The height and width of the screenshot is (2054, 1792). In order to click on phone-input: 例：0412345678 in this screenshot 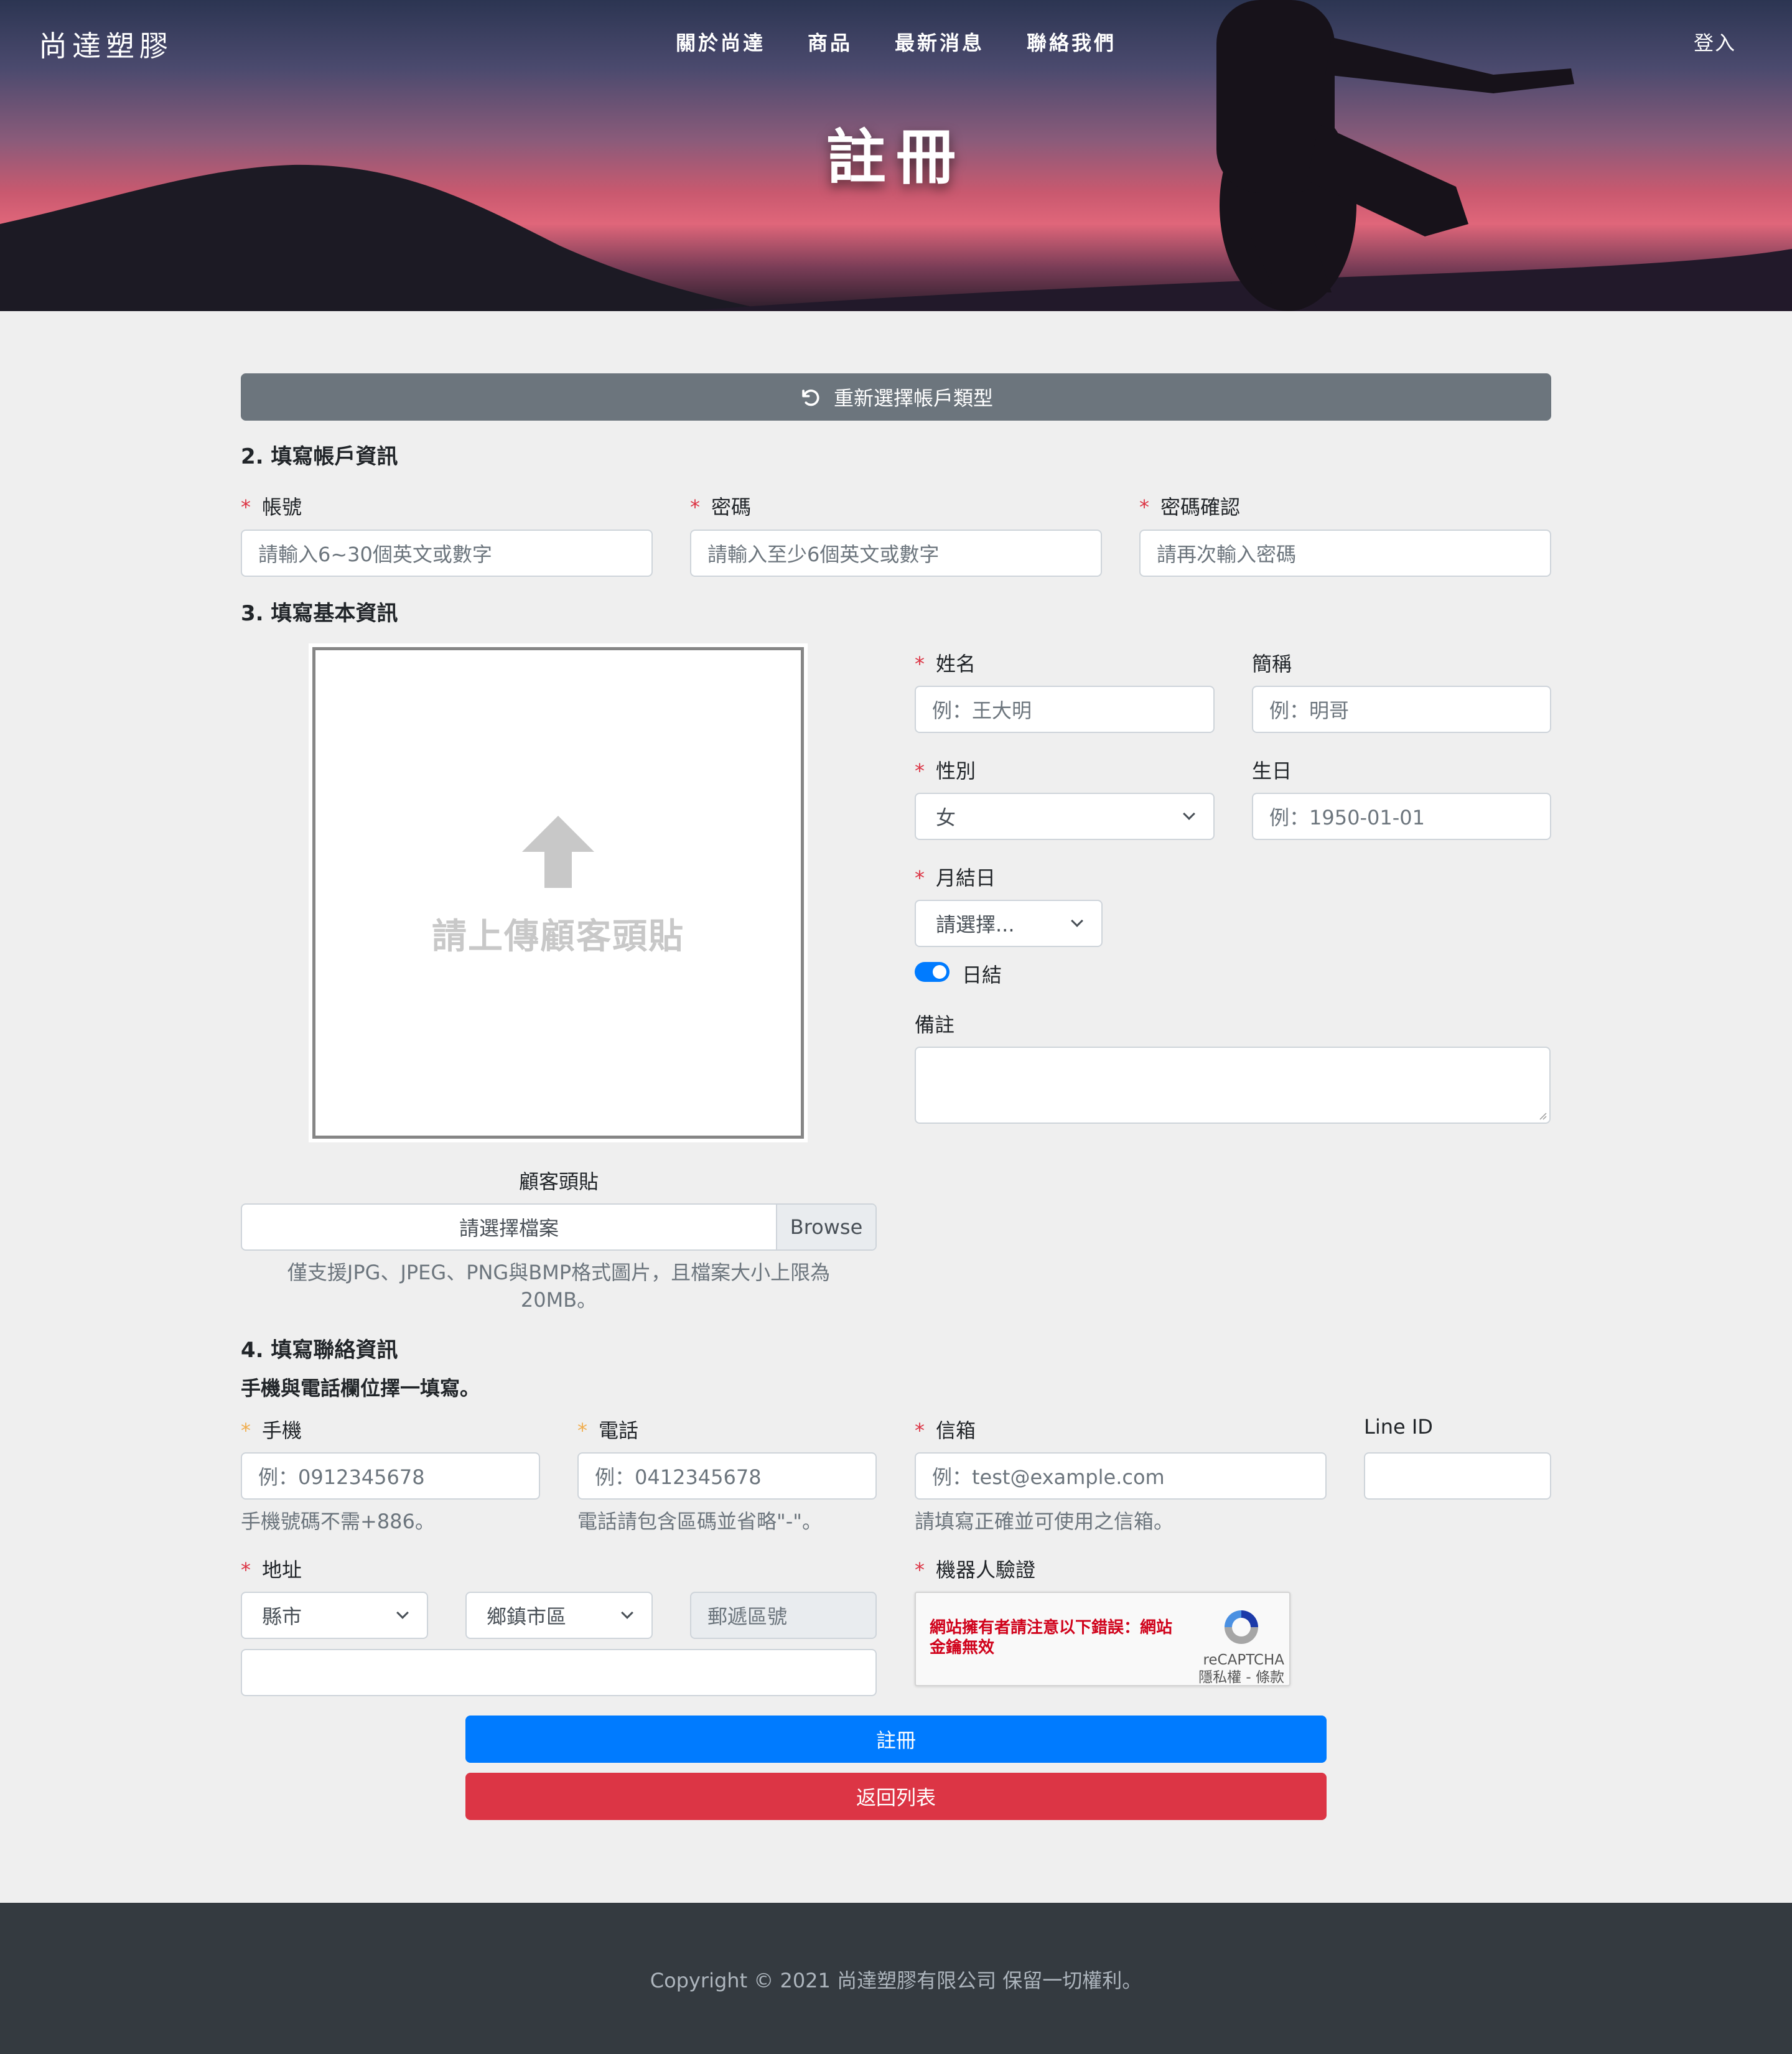, I will do `click(727, 1476)`.